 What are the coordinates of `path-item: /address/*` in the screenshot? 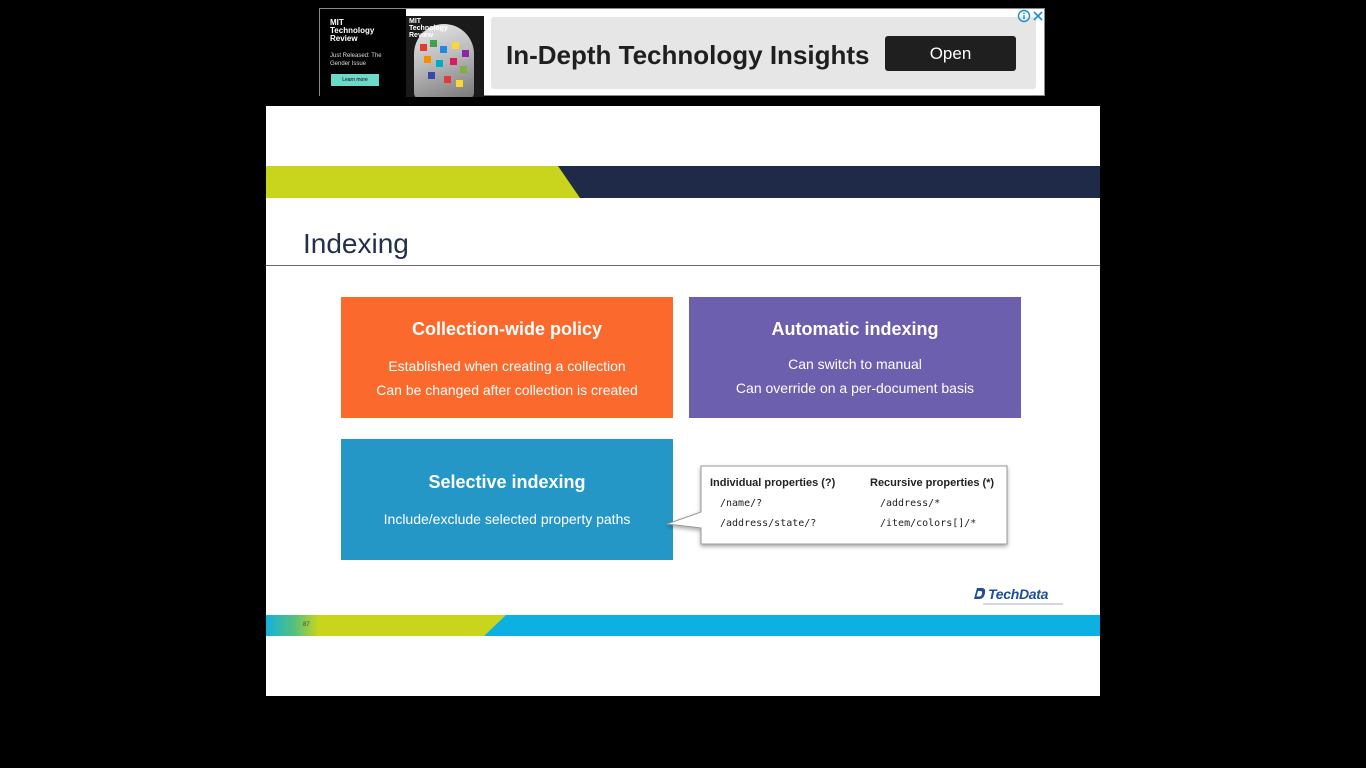 It's located at (910, 503).